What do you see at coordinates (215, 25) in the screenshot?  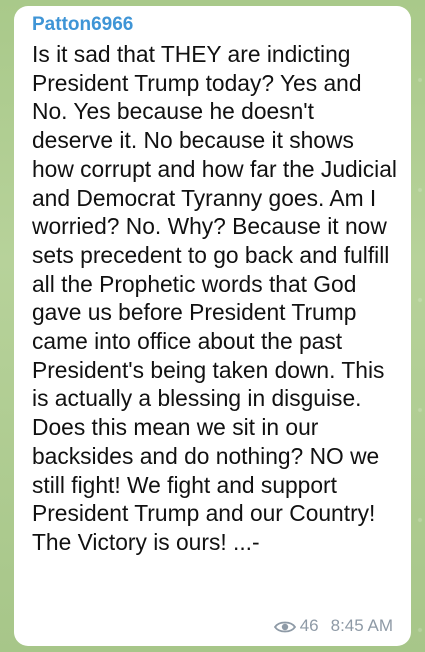 I see `sender-name: Patton6966` at bounding box center [215, 25].